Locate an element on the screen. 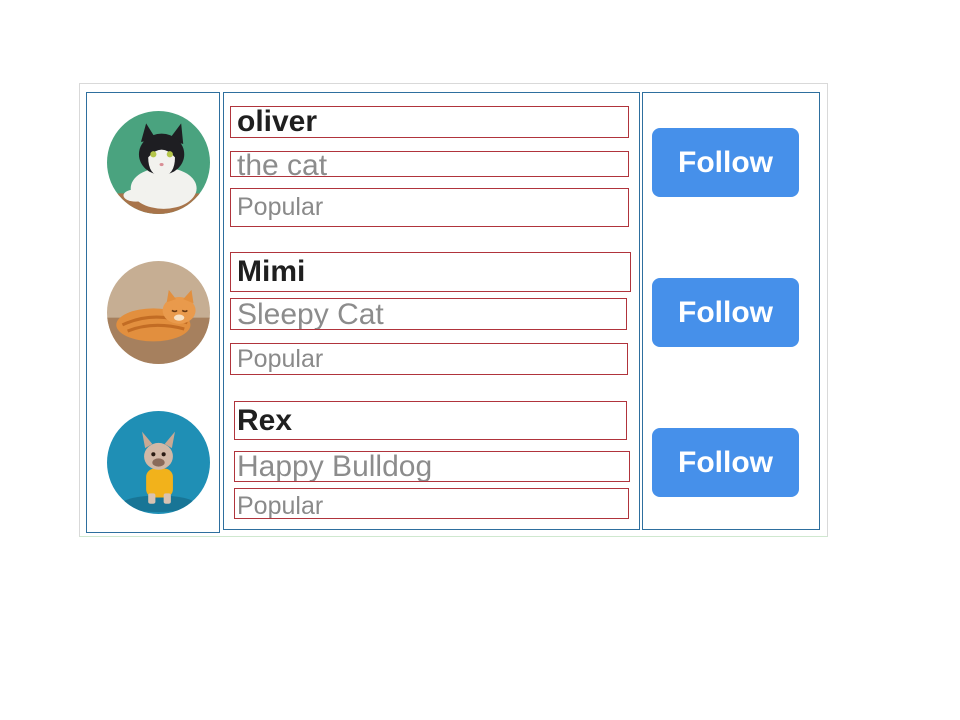 Image resolution: width=960 pixels, height=720 pixels. user-description-oliver: the cat is located at coordinates (429, 164).